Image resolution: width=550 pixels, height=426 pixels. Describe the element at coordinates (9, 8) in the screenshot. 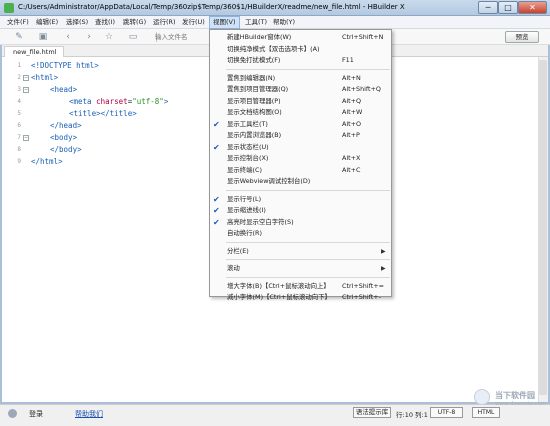

I see `hbuilder-logo-icon` at that location.